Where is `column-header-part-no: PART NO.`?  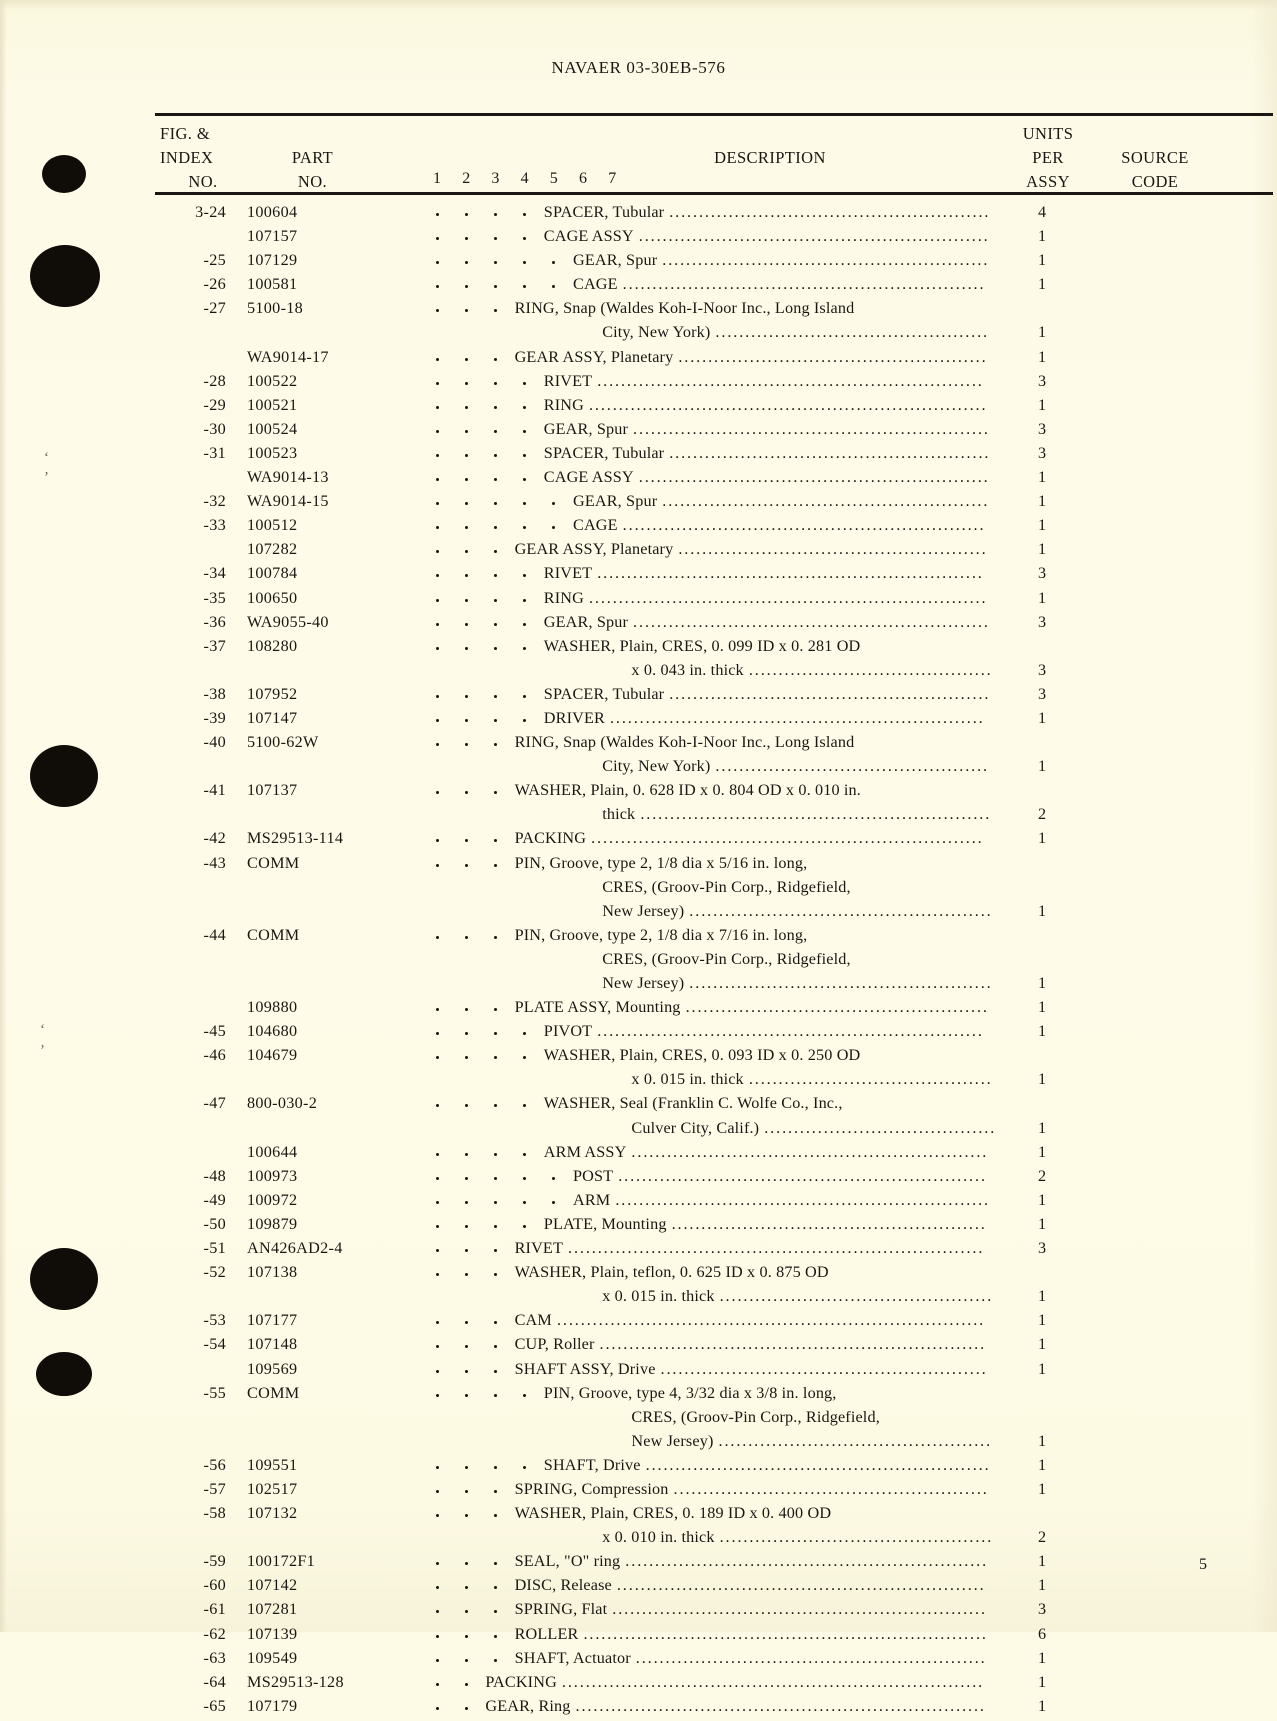
column-header-part-no: PART NO. is located at coordinates (312, 170).